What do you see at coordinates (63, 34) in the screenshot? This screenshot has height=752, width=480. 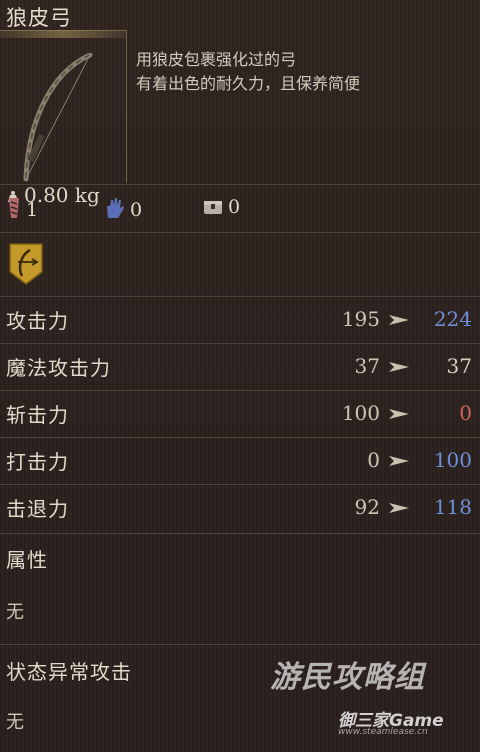 I see `frame-ornament` at bounding box center [63, 34].